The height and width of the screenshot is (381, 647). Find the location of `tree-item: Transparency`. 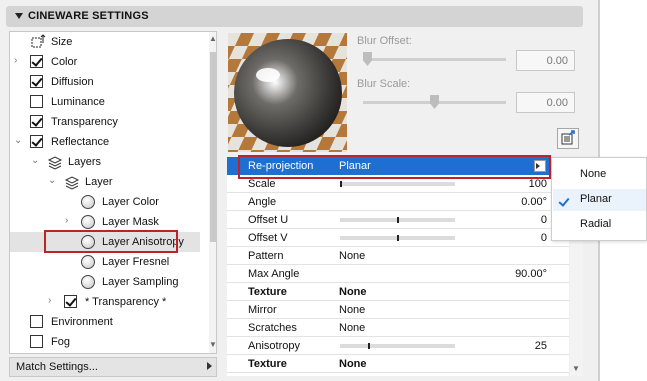

tree-item: Transparency is located at coordinates (105, 122).